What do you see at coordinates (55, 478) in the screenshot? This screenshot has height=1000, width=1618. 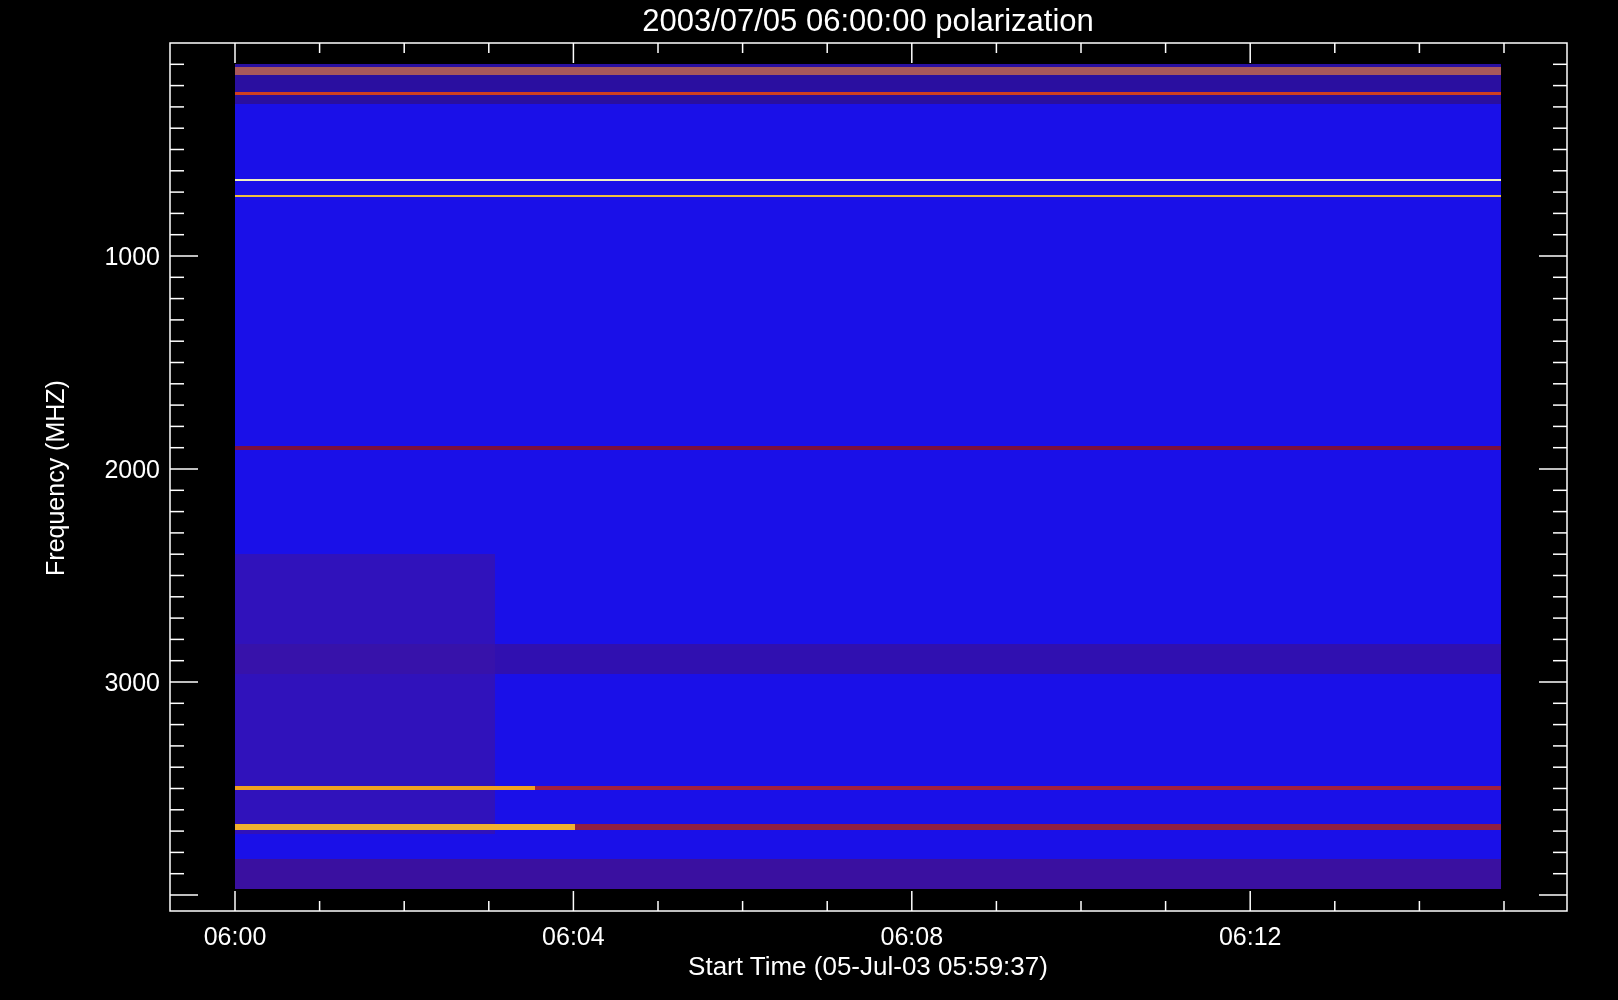 I see `y-axis-label: Frequency (MHZ)` at bounding box center [55, 478].